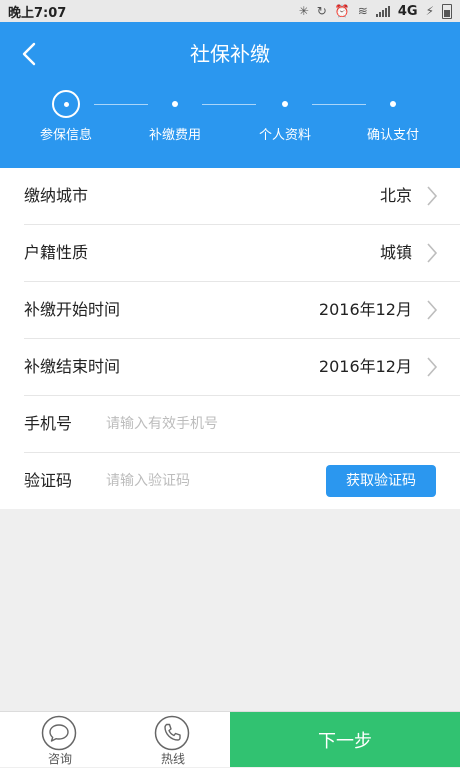 The image size is (460, 768). I want to click on page-title: 社保补缴, so click(230, 54).